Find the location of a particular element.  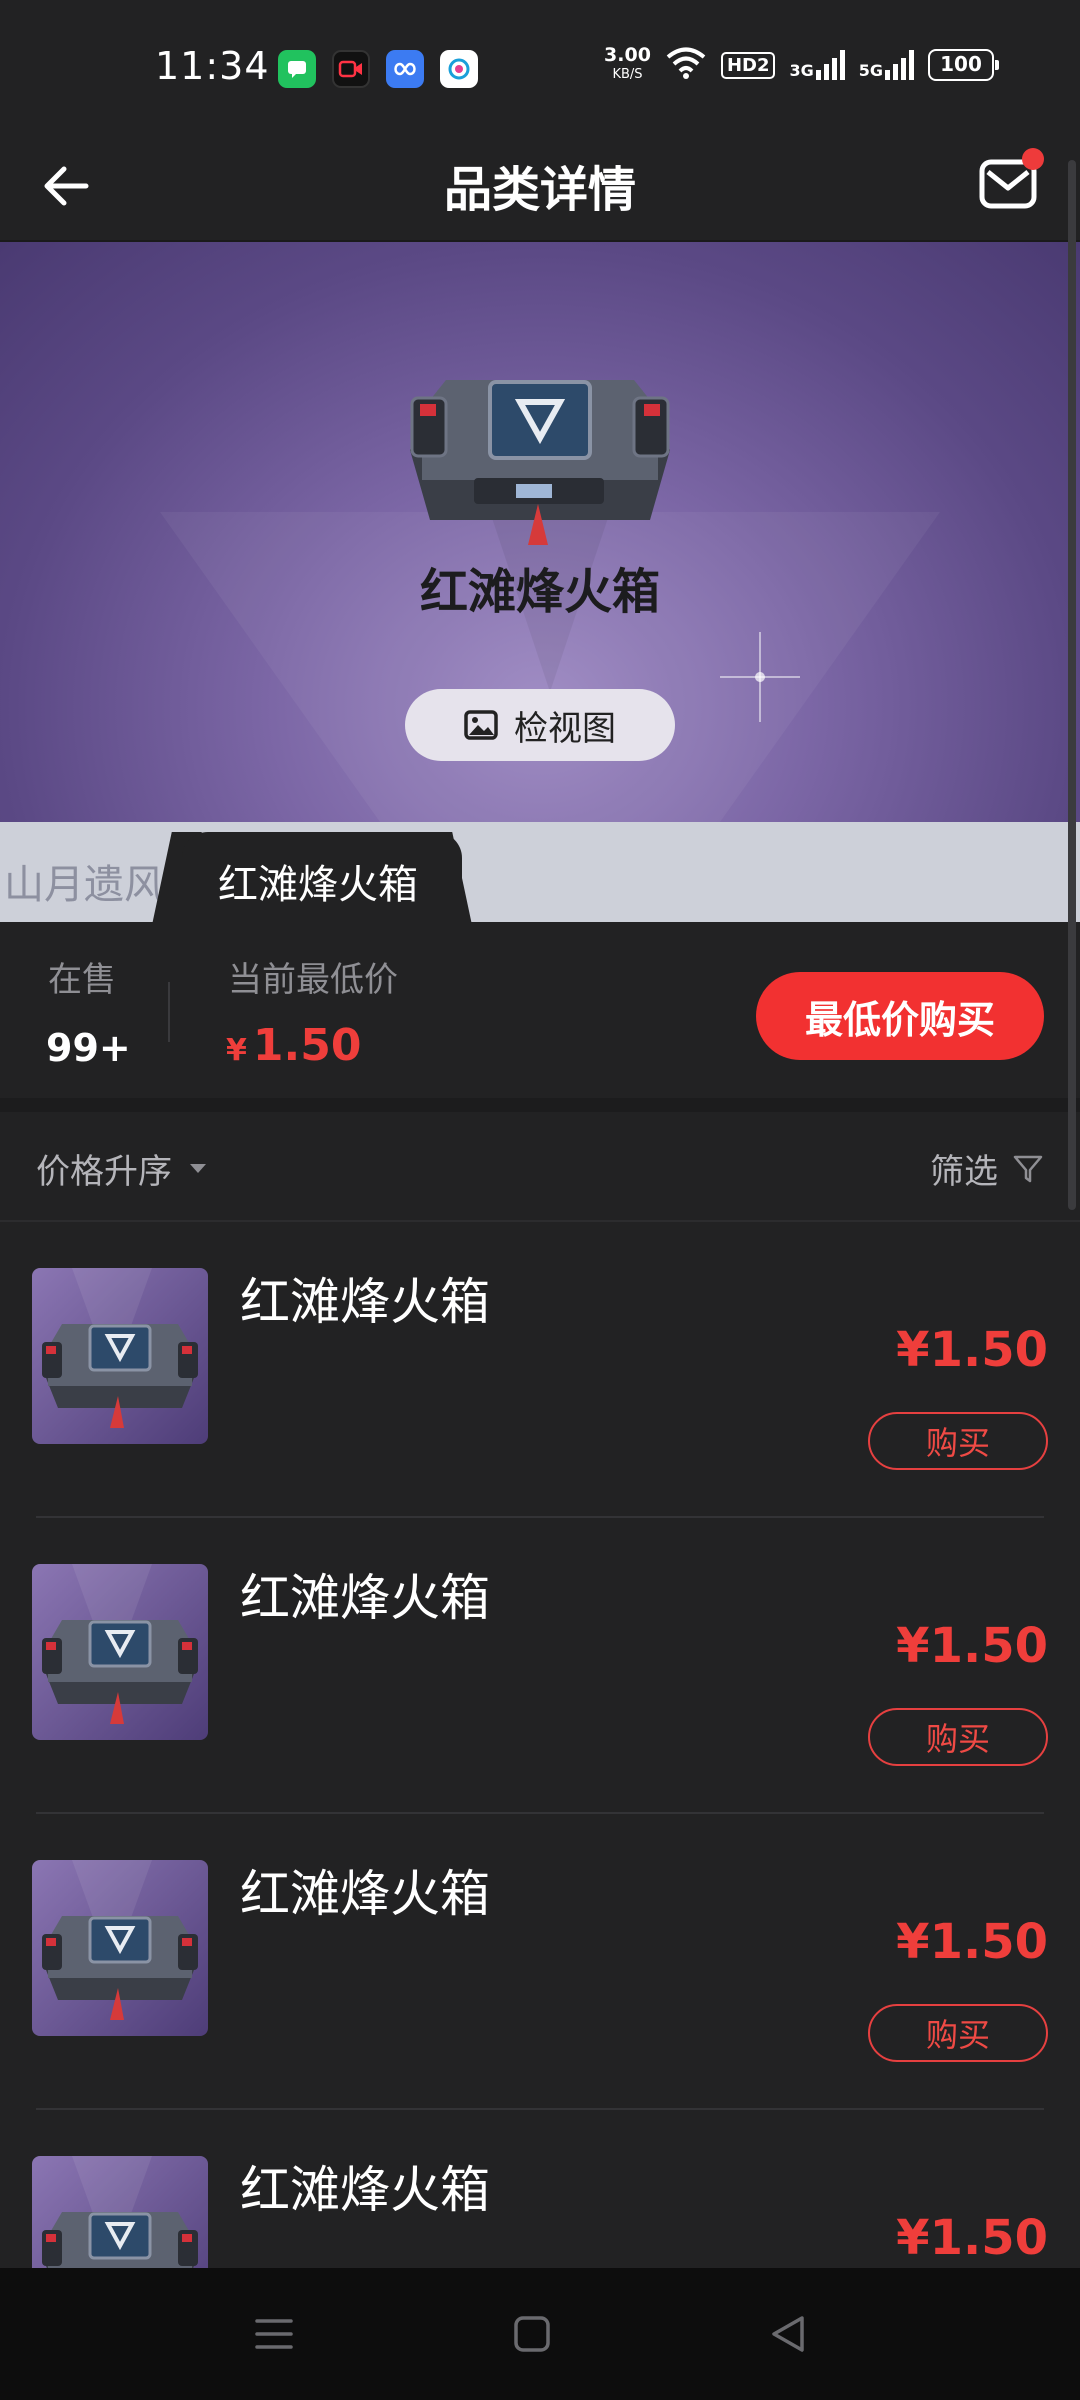

nav-back-button is located at coordinates (788, 2334).